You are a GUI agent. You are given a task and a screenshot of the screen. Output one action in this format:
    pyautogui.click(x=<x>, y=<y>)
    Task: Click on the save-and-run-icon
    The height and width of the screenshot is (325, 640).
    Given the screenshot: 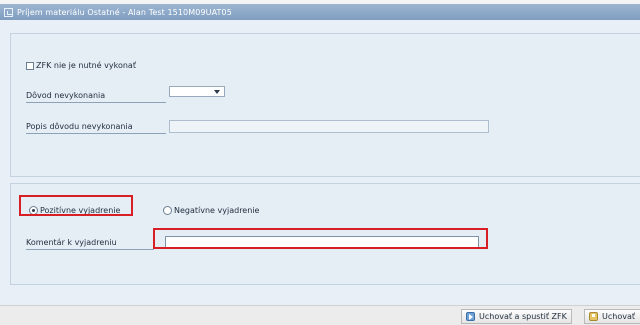 What is the action you would take?
    pyautogui.click(x=470, y=316)
    